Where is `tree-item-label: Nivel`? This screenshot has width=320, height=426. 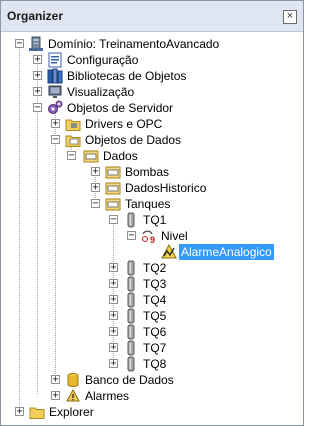
tree-item-label: Nivel is located at coordinates (174, 236).